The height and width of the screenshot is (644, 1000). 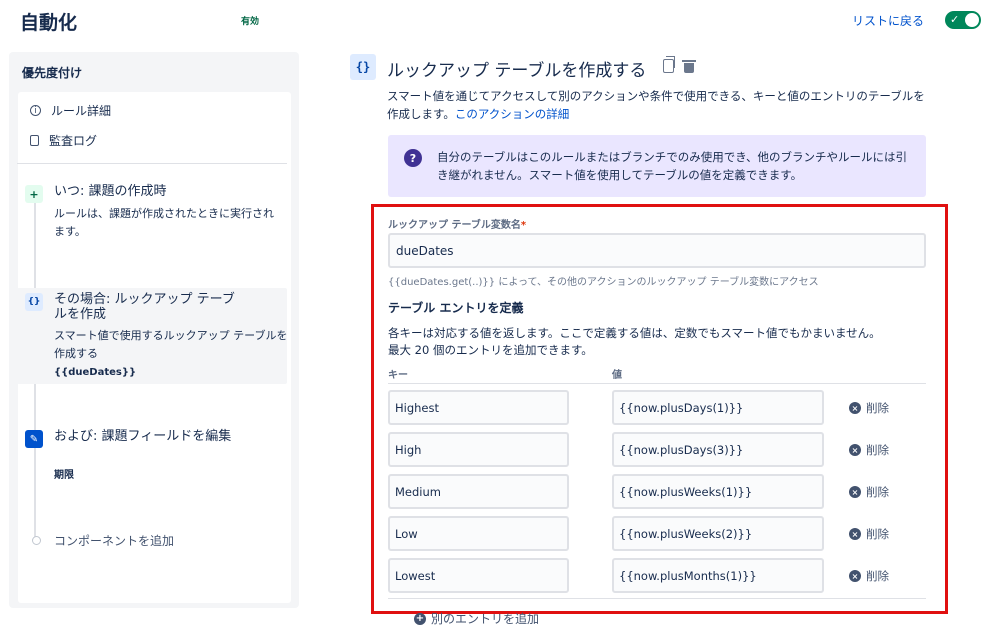 I want to click on copy-icon, so click(x=669, y=64).